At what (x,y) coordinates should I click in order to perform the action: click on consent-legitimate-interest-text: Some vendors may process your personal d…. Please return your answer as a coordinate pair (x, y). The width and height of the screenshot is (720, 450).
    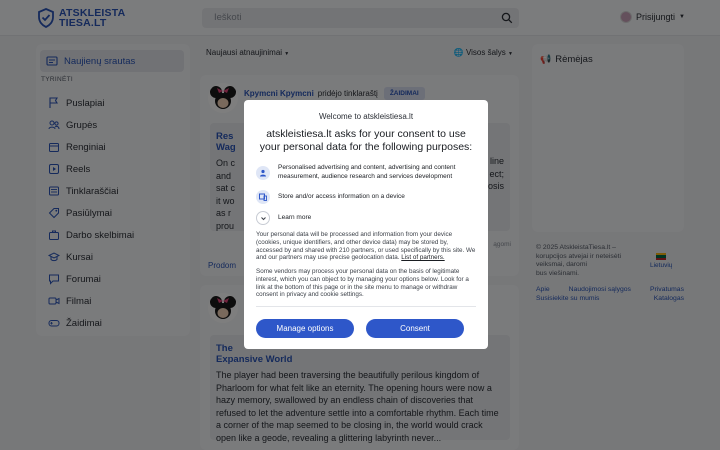
    Looking at the image, I should click on (362, 283).